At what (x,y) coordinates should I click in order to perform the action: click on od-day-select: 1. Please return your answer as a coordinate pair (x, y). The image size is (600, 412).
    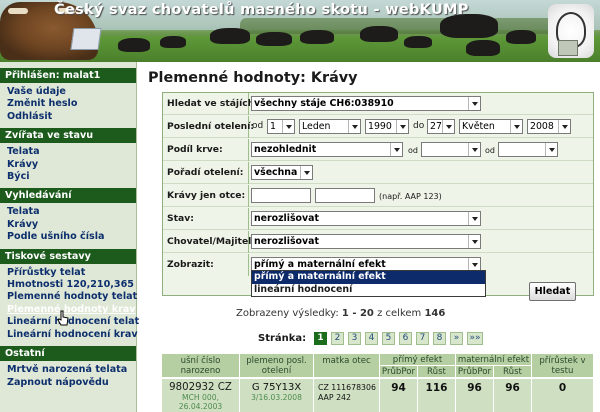
    Looking at the image, I should click on (281, 126).